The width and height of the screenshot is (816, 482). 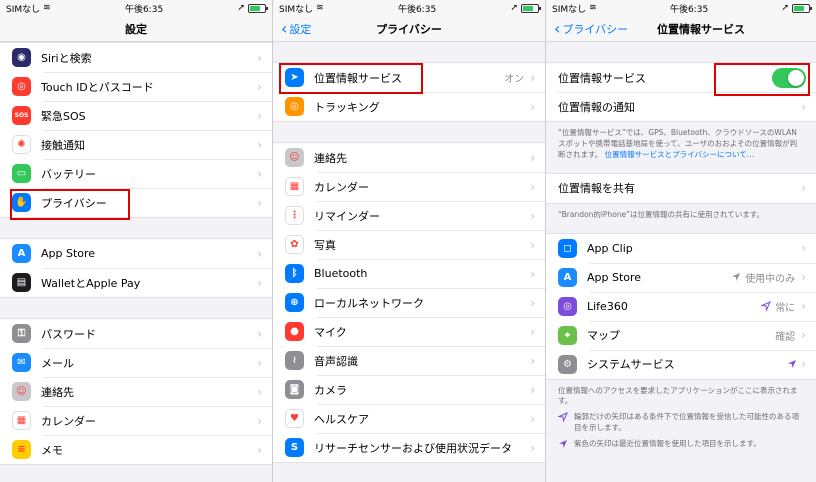 I want to click on legend-text: 輪郭だけの矢印はある条件下で位置情報を受信した可能性のある項目を示します。, so click(x=686, y=422).